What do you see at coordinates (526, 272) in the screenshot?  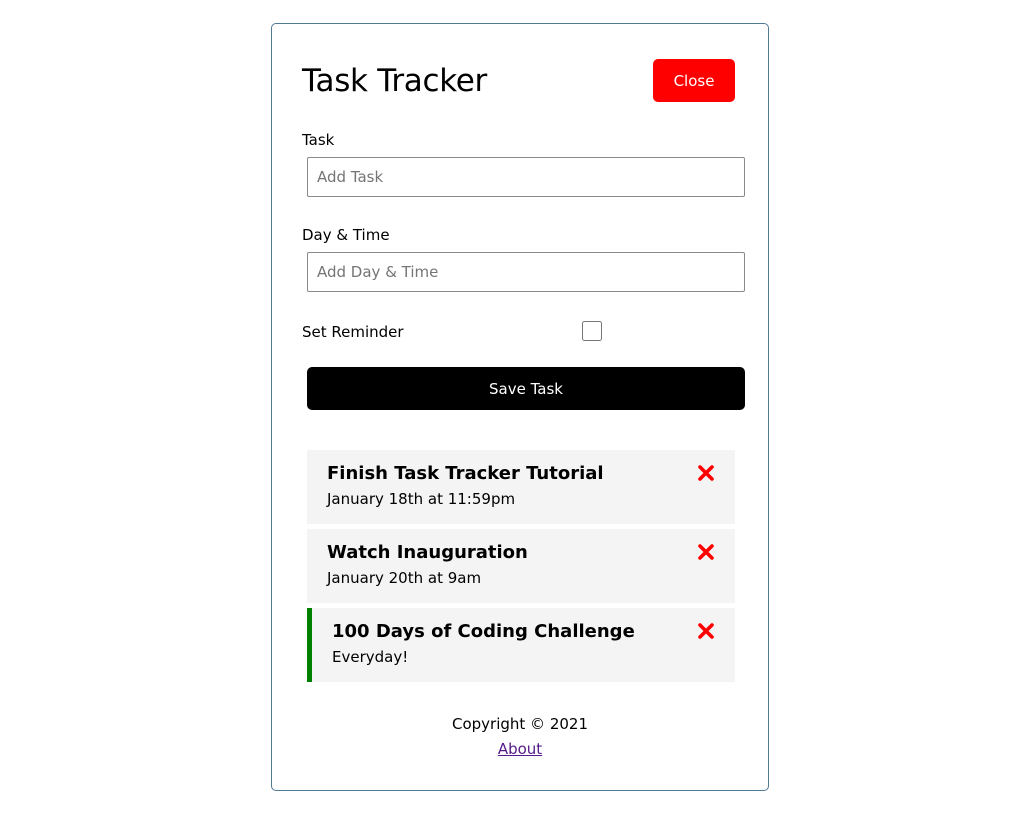 I see `day-time-input` at bounding box center [526, 272].